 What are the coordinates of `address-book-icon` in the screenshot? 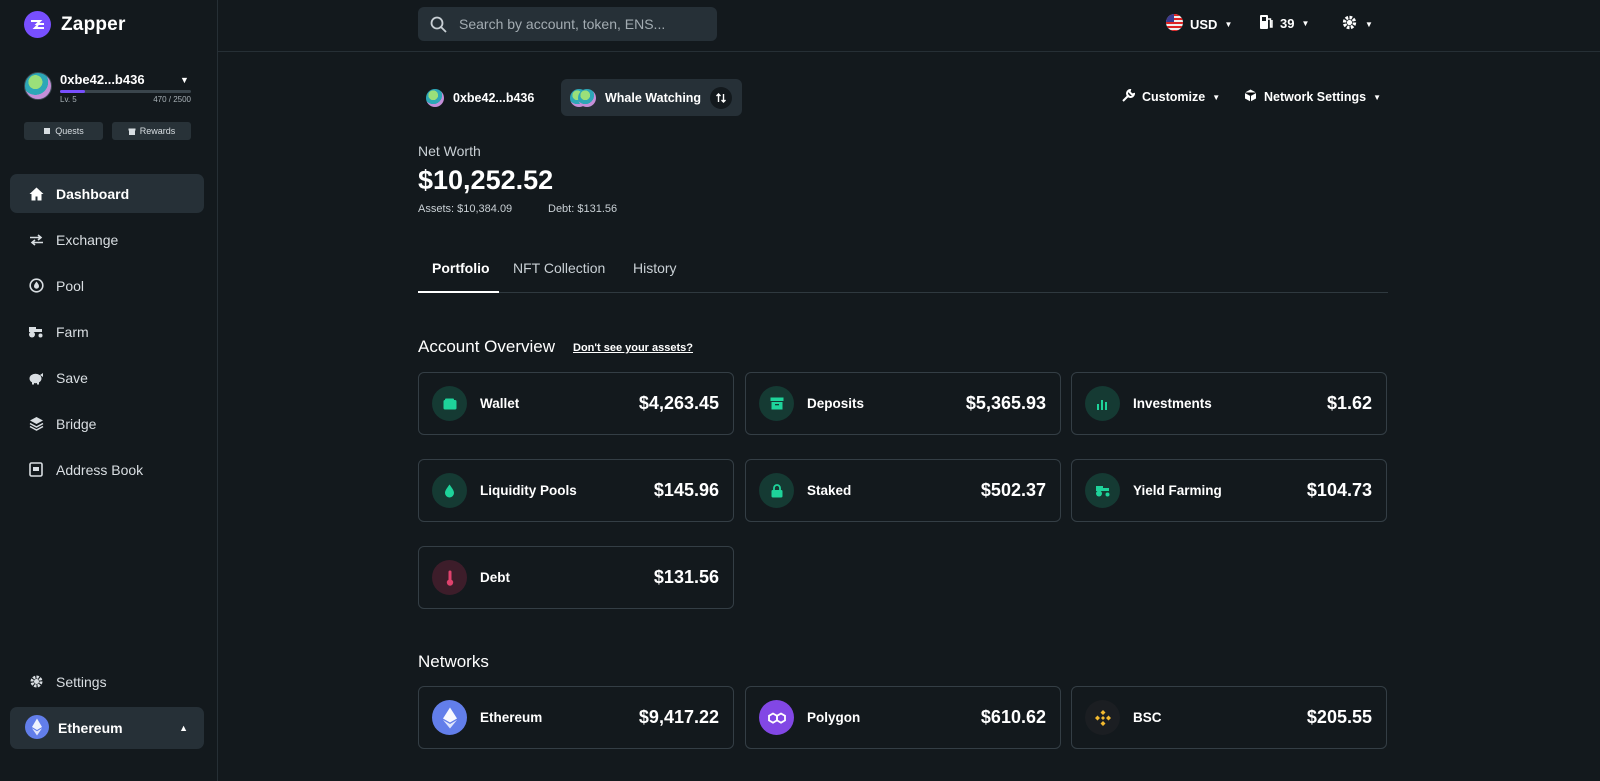 It's located at (36, 470).